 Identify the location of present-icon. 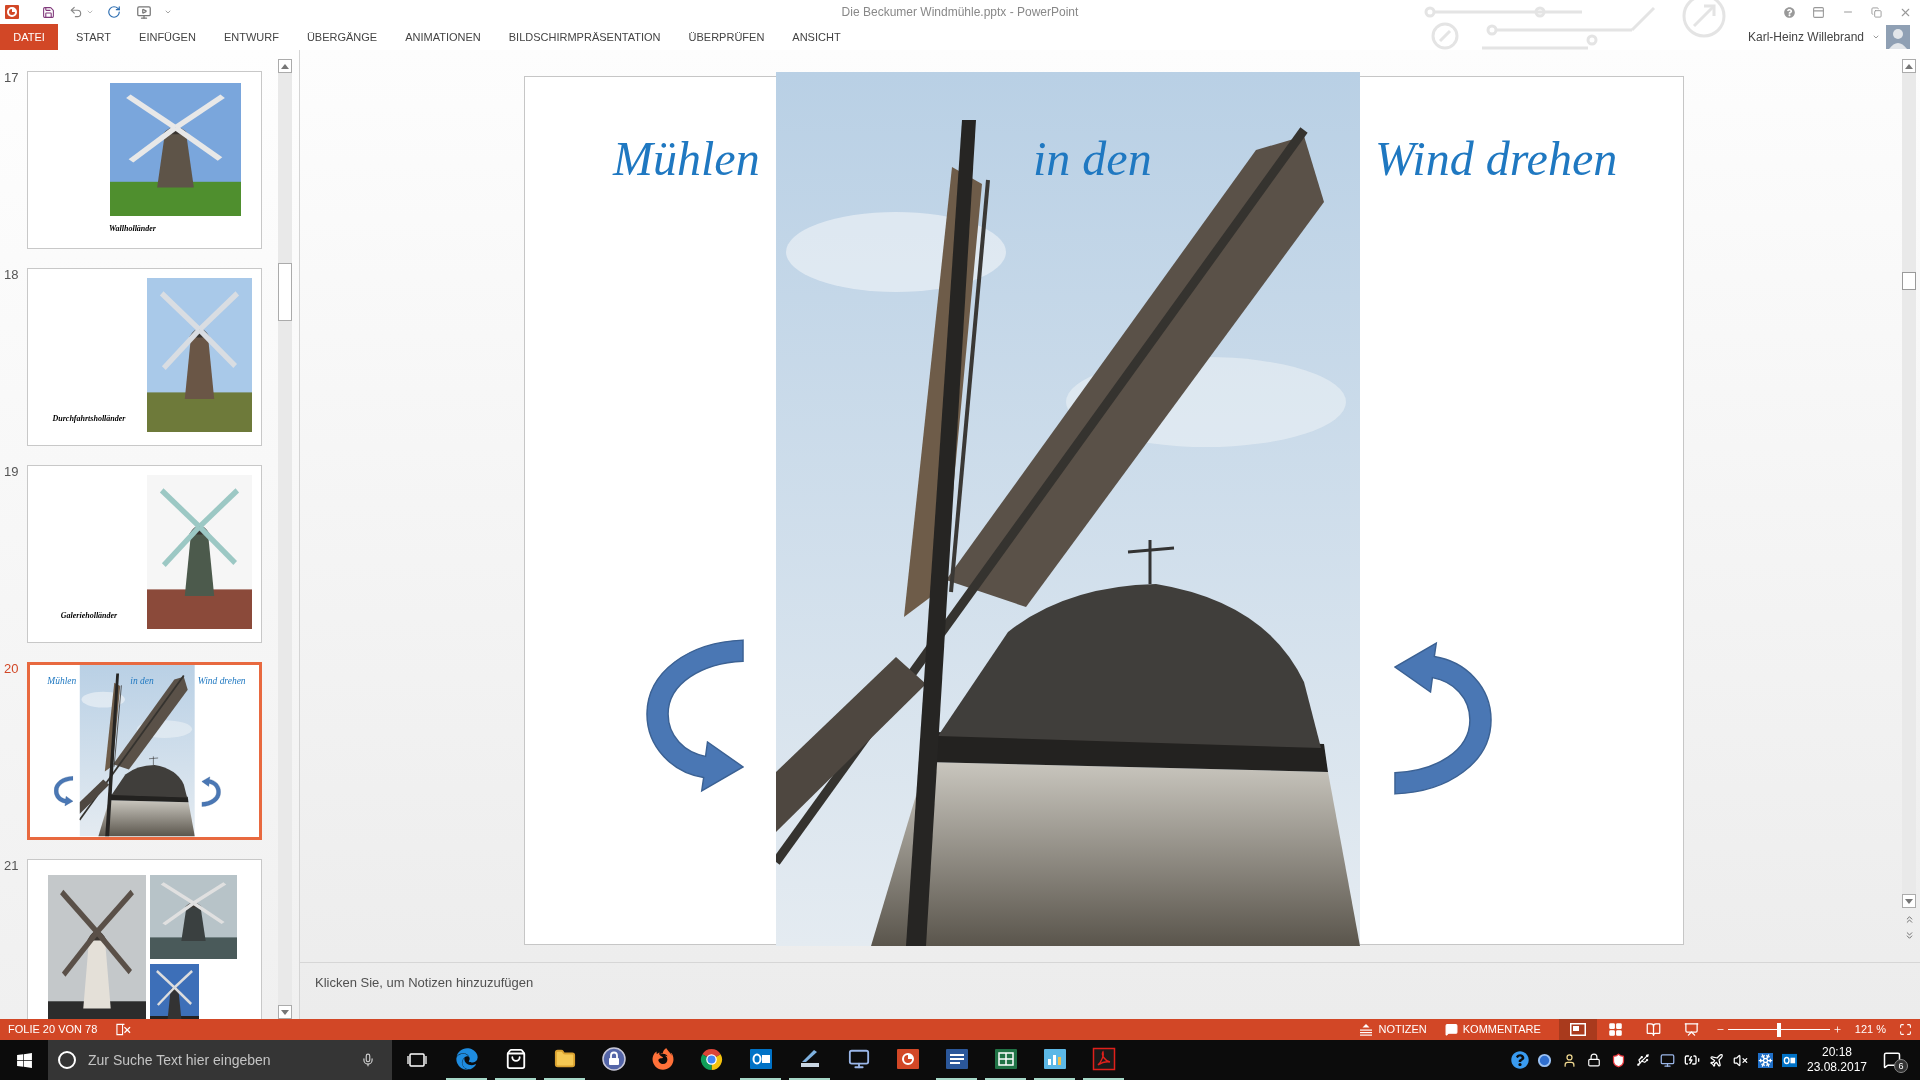
(144, 12).